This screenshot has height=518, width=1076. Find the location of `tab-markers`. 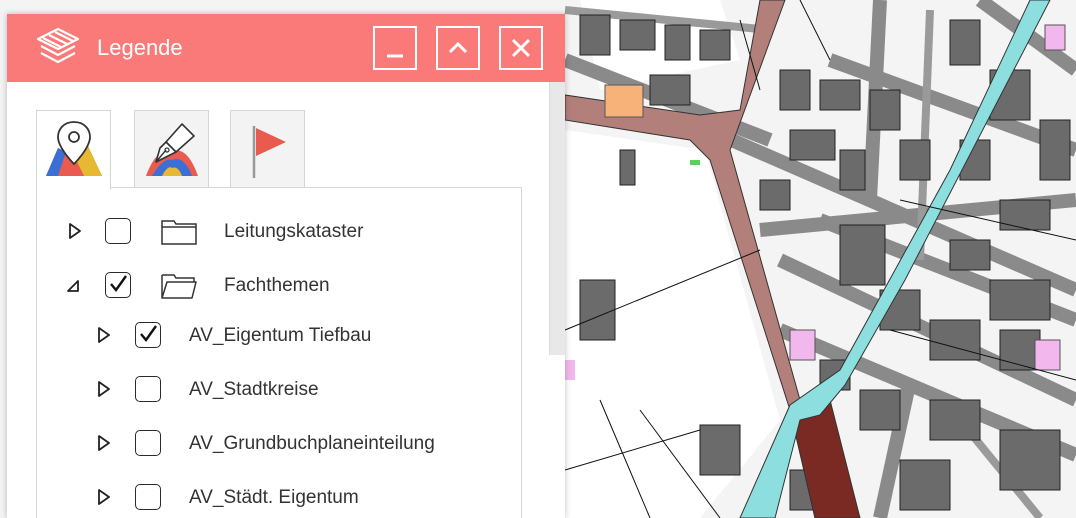

tab-markers is located at coordinates (267, 149).